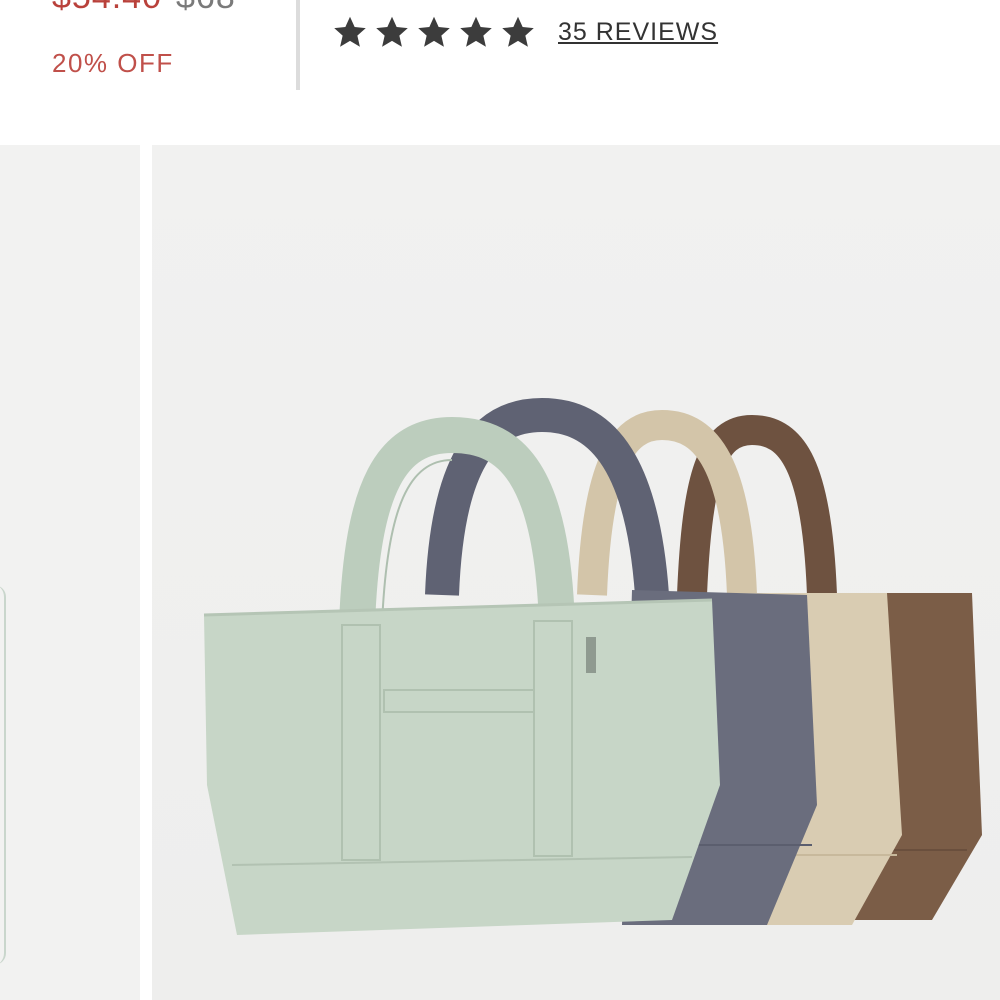 Image resolution: width=1000 pixels, height=1000 pixels. What do you see at coordinates (107, 8) in the screenshot?
I see `sale-price: $54.40` at bounding box center [107, 8].